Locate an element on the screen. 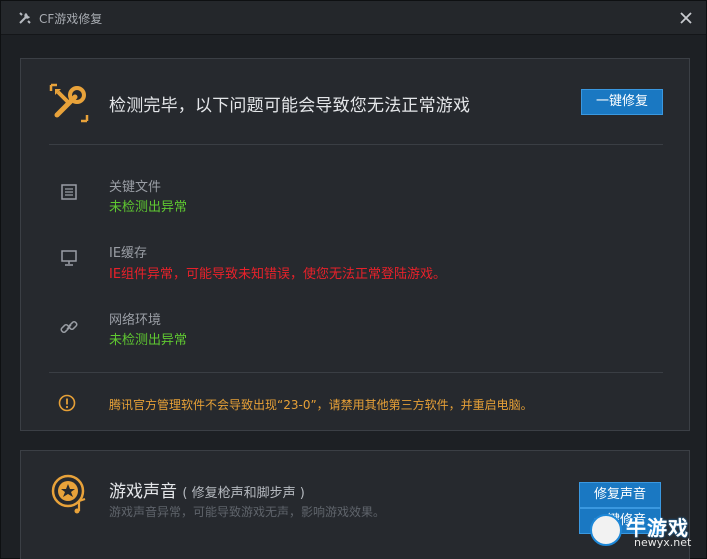 The image size is (707, 559). scan-result-title: 检测完毕，以下问题可能会导致您无法正常游戏 is located at coordinates (290, 106).